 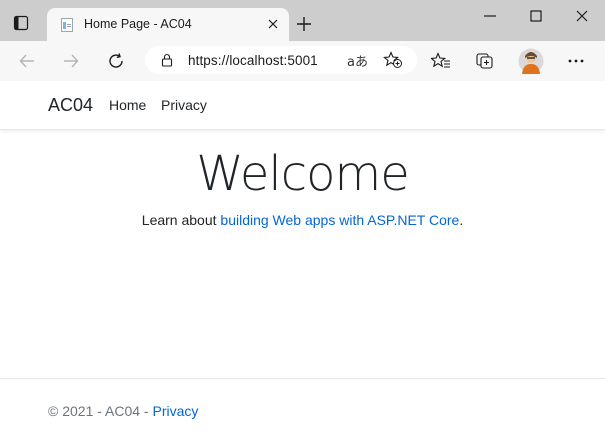 What do you see at coordinates (490, 16) in the screenshot?
I see `minimize-icon` at bounding box center [490, 16].